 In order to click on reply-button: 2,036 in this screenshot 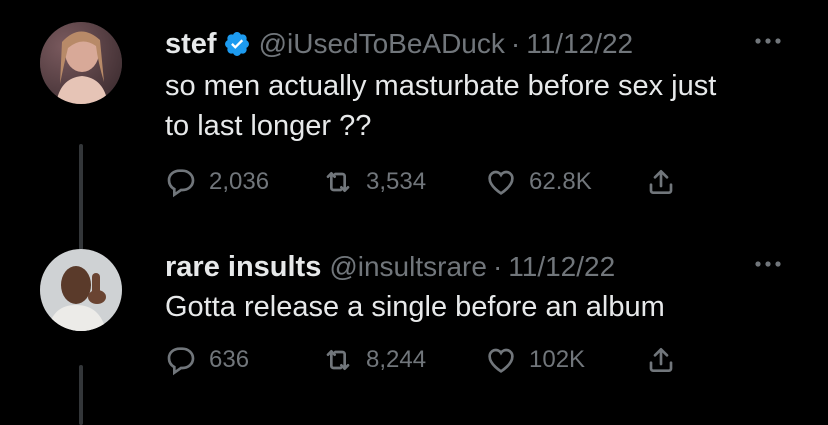, I will do `click(217, 182)`.